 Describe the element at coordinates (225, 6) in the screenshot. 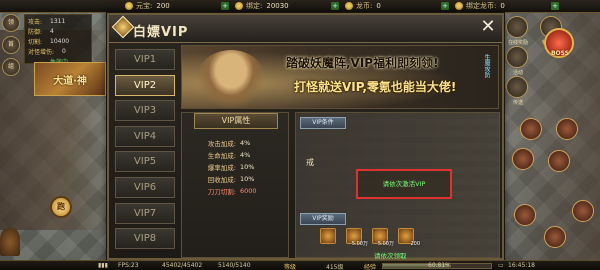

I see `add-yuanbao-button: +` at that location.